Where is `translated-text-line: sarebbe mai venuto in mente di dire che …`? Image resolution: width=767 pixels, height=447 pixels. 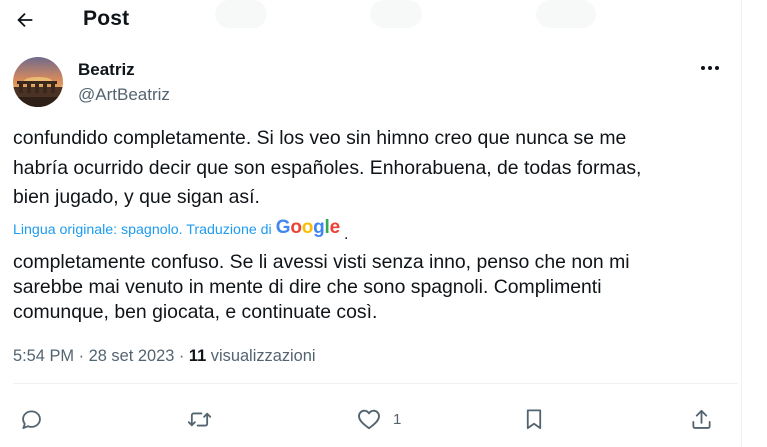
translated-text-line: sarebbe mai venuto in mente di dire che … is located at coordinates (307, 287).